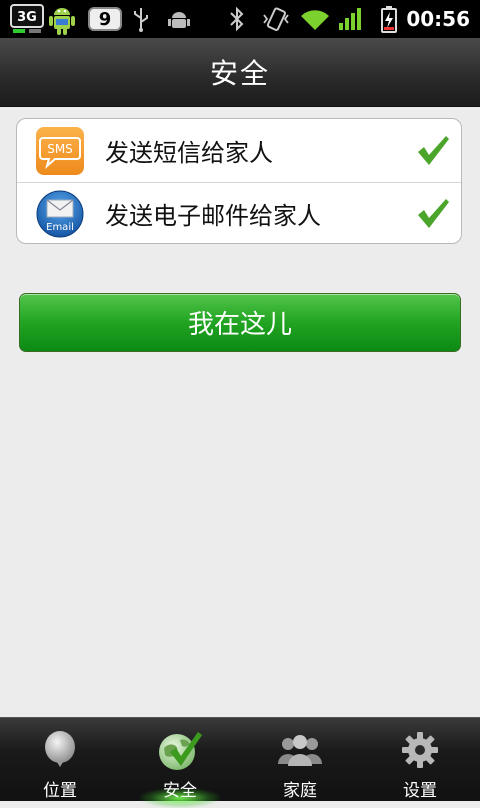  What do you see at coordinates (141, 19) in the screenshot?
I see `usb-icon` at bounding box center [141, 19].